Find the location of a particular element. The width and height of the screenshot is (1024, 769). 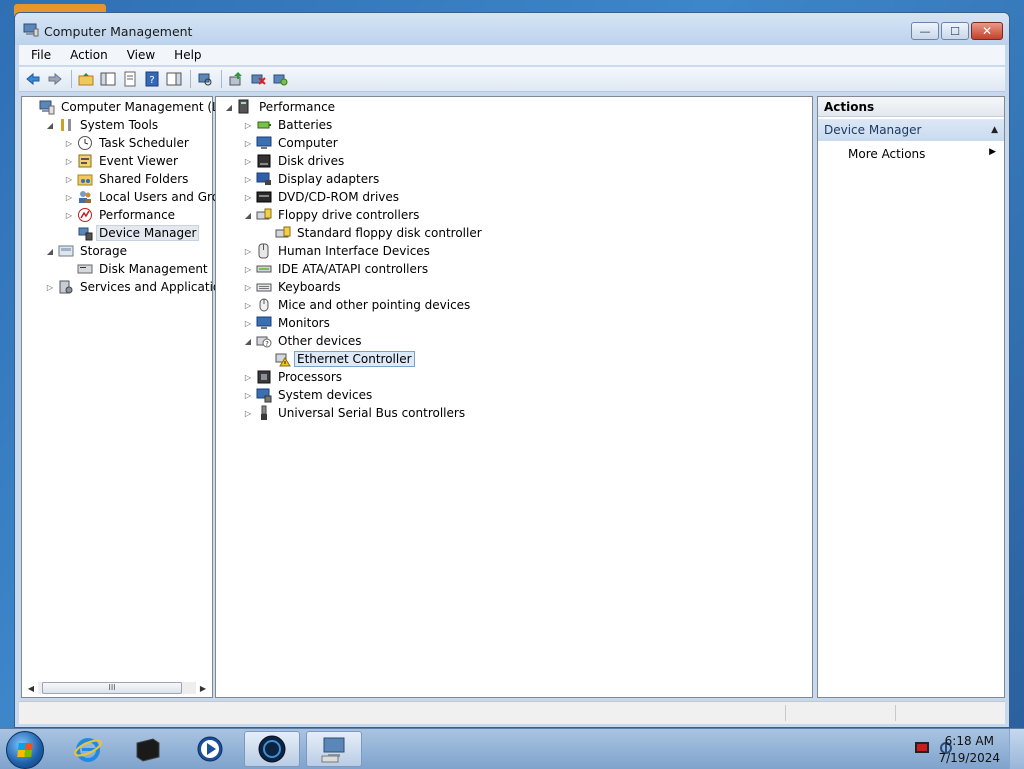

tree-node: ▷ Disk drives is located at coordinates (294, 161).